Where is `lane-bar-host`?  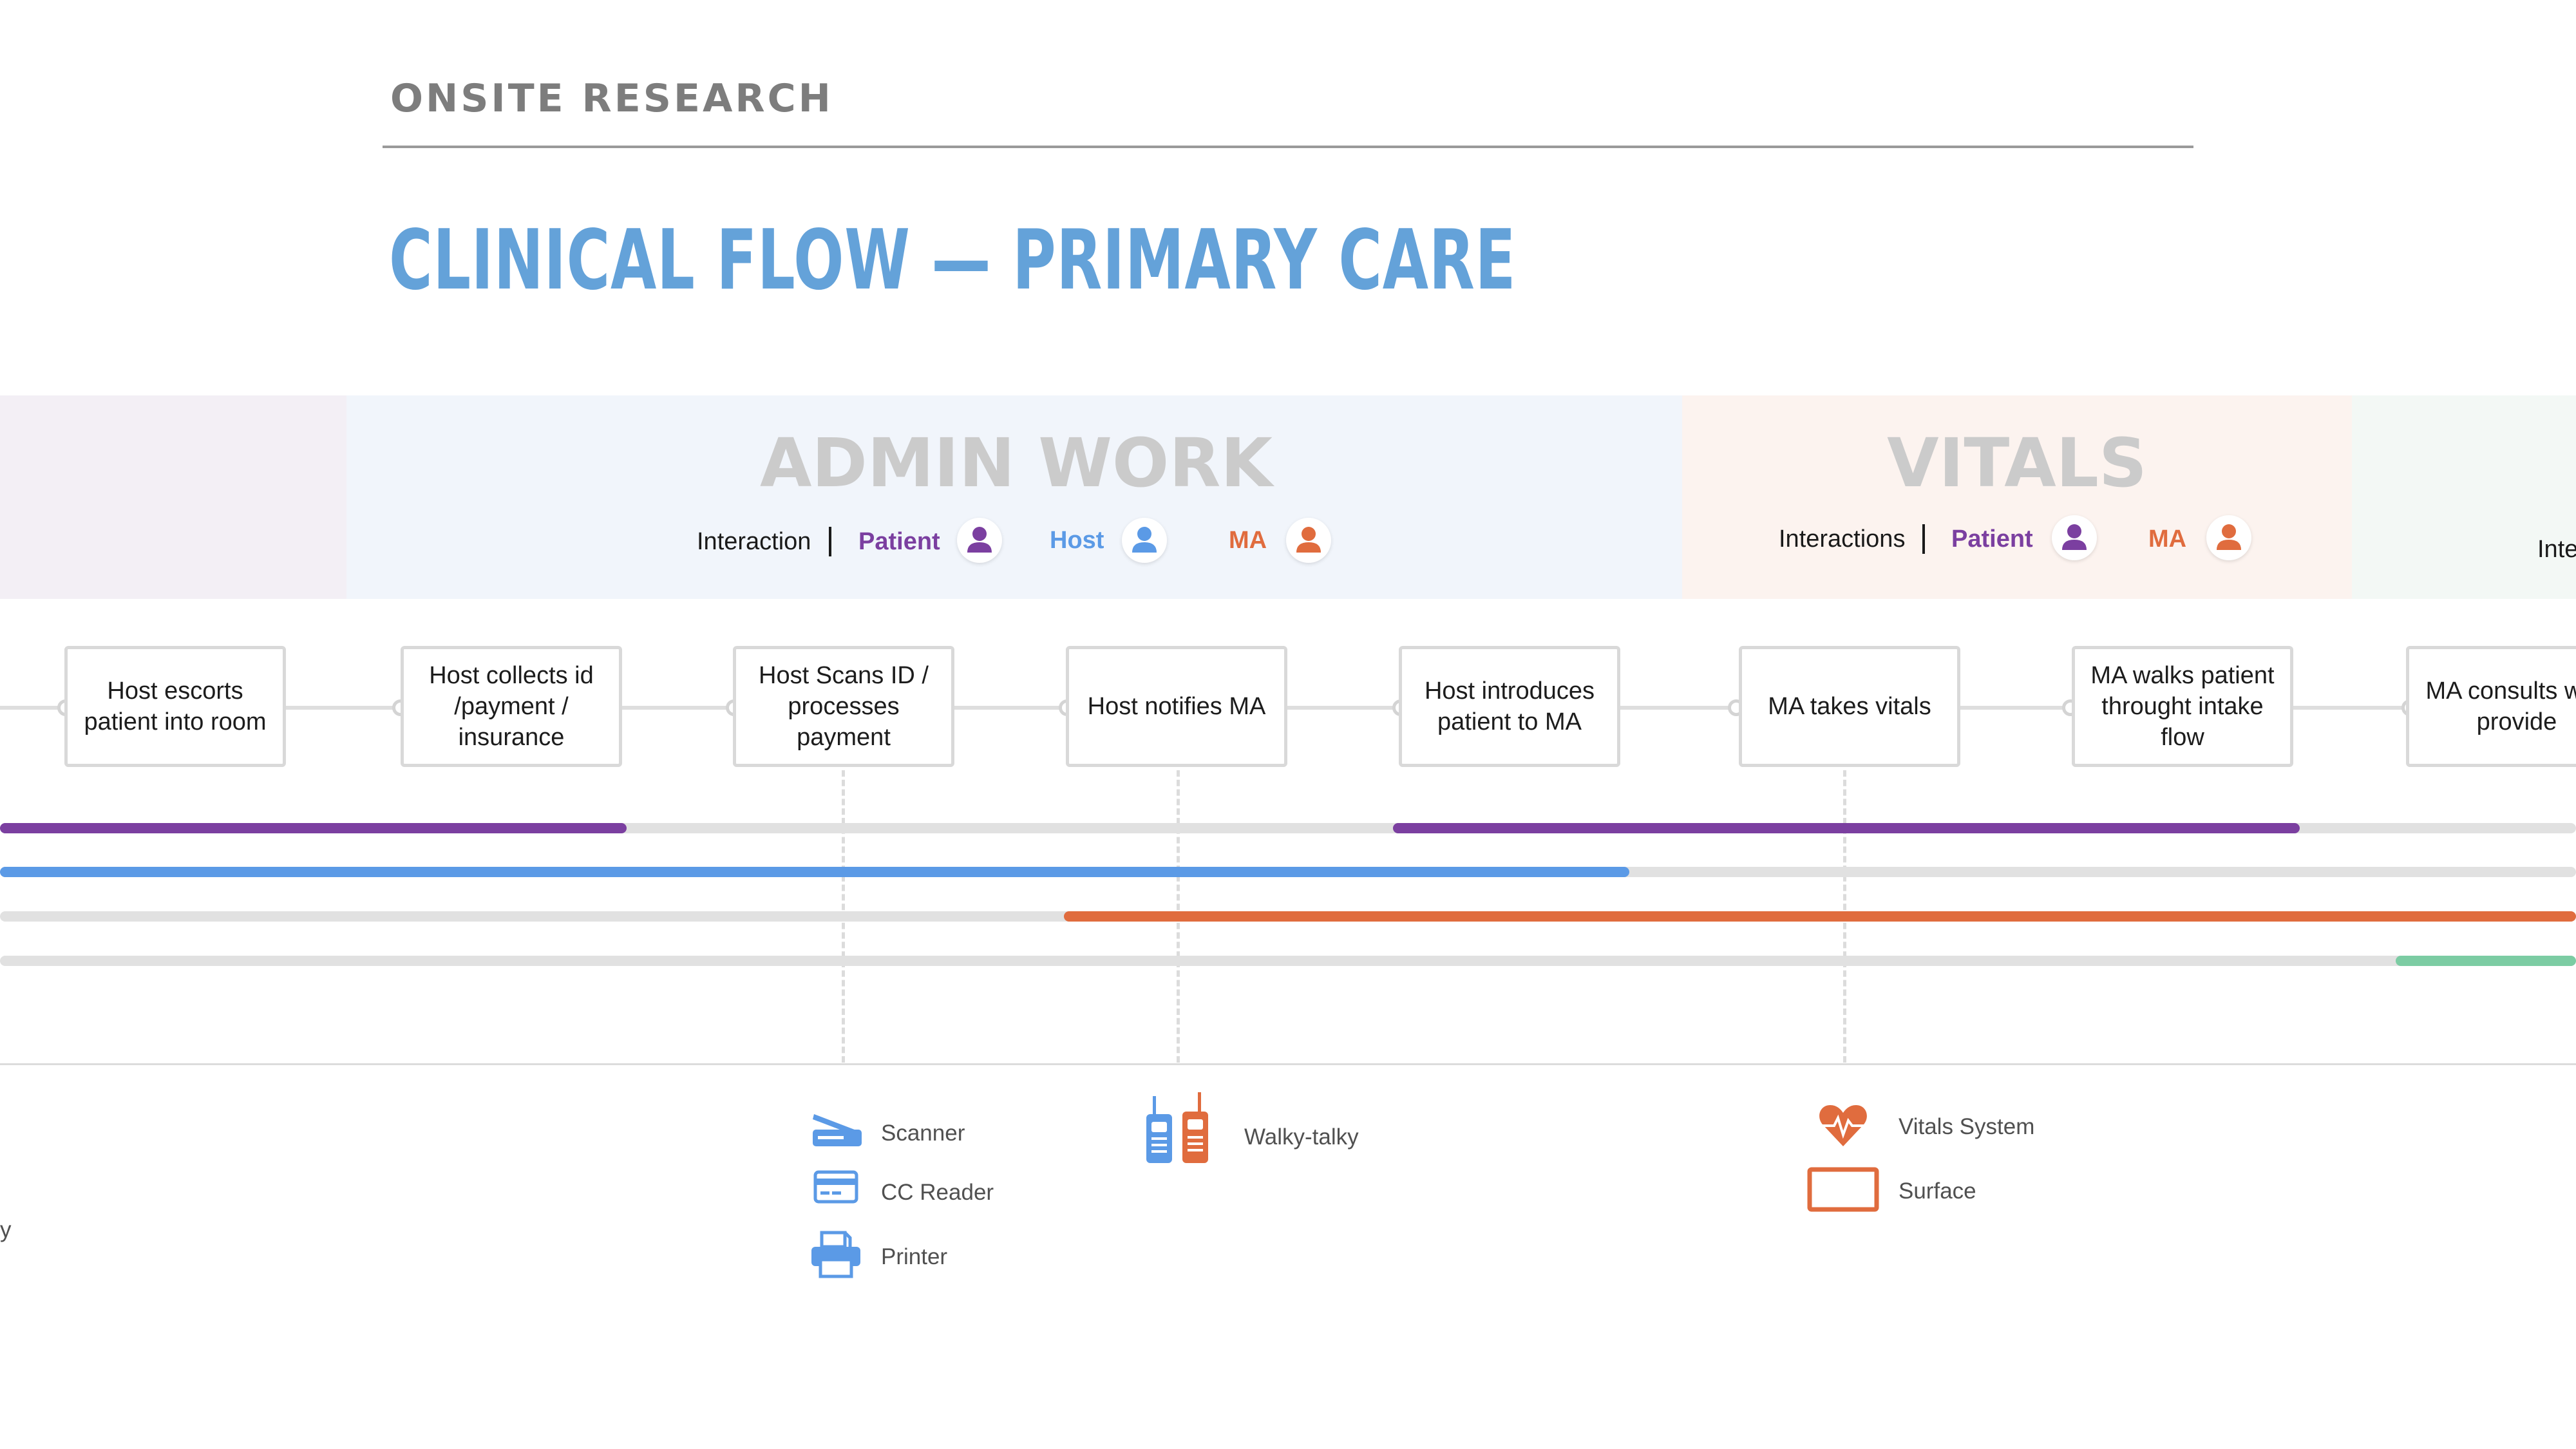
lane-bar-host is located at coordinates (814, 872).